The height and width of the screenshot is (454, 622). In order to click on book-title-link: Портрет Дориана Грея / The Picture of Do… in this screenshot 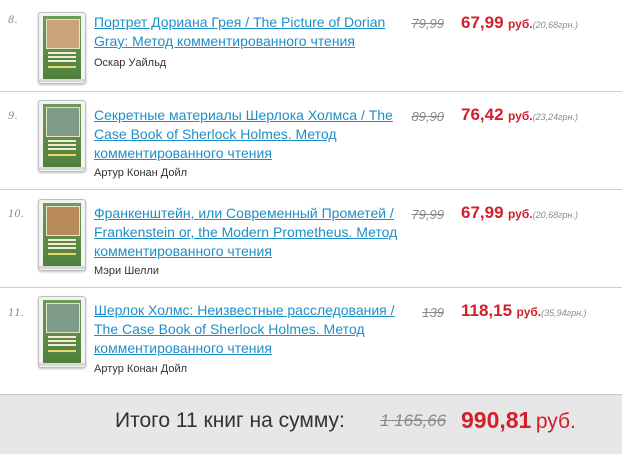, I will do `click(253, 32)`.